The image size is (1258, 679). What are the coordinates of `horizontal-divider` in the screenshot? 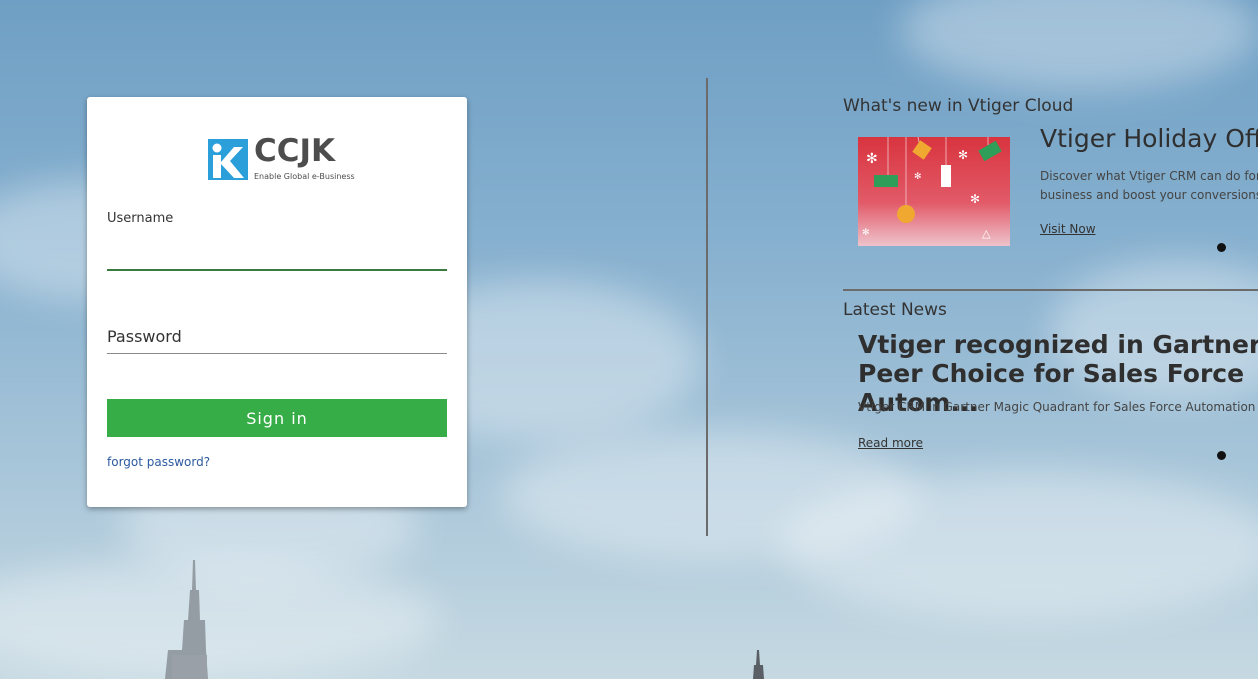 It's located at (1050, 290).